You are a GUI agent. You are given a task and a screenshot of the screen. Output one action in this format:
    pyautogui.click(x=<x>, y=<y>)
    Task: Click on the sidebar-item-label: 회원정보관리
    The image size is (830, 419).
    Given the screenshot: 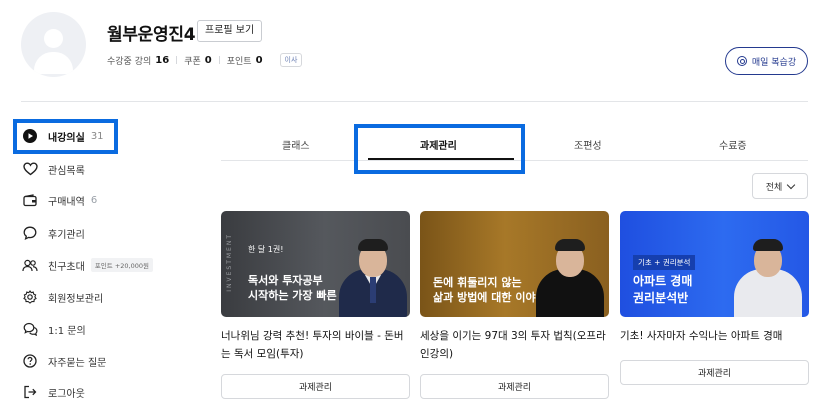 What is the action you would take?
    pyautogui.click(x=76, y=299)
    